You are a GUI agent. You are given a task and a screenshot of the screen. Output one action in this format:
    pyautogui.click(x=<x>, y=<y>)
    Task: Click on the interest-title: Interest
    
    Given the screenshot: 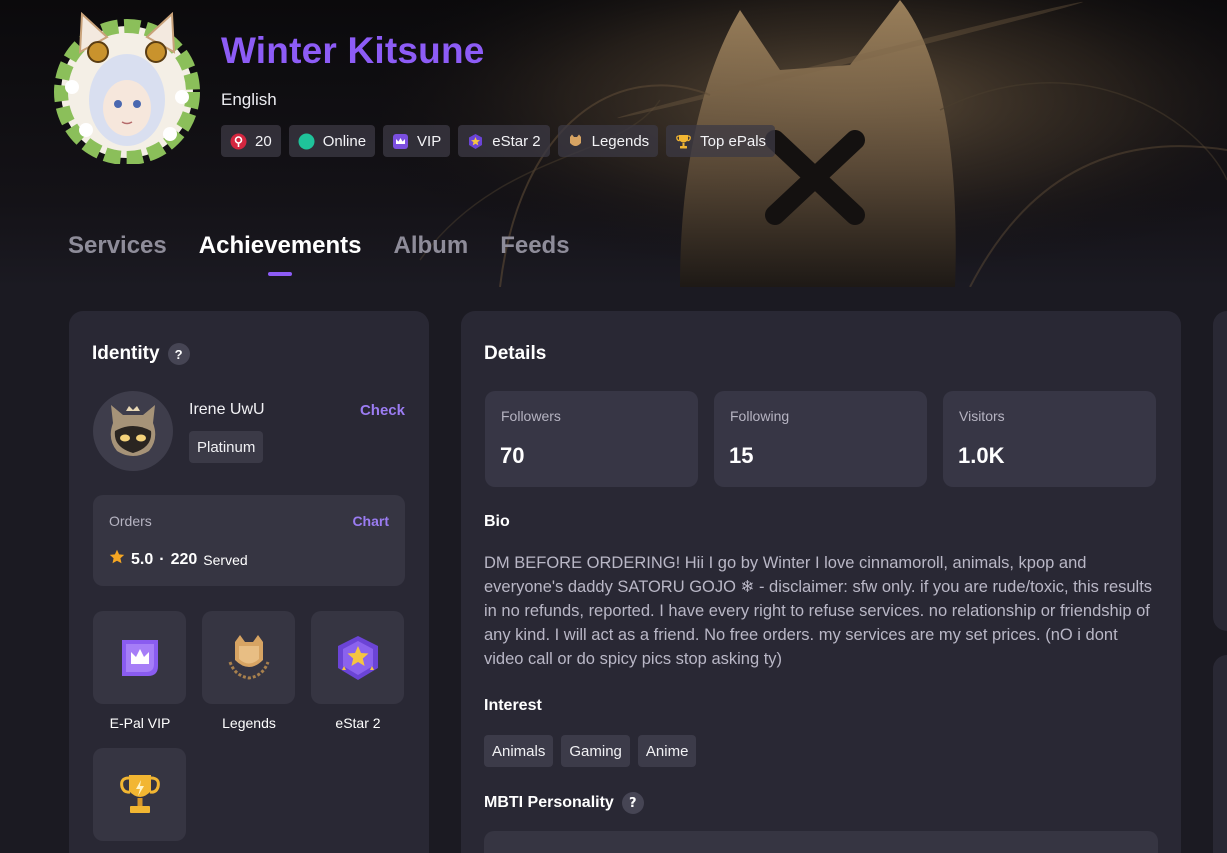 What is the action you would take?
    pyautogui.click(x=513, y=705)
    